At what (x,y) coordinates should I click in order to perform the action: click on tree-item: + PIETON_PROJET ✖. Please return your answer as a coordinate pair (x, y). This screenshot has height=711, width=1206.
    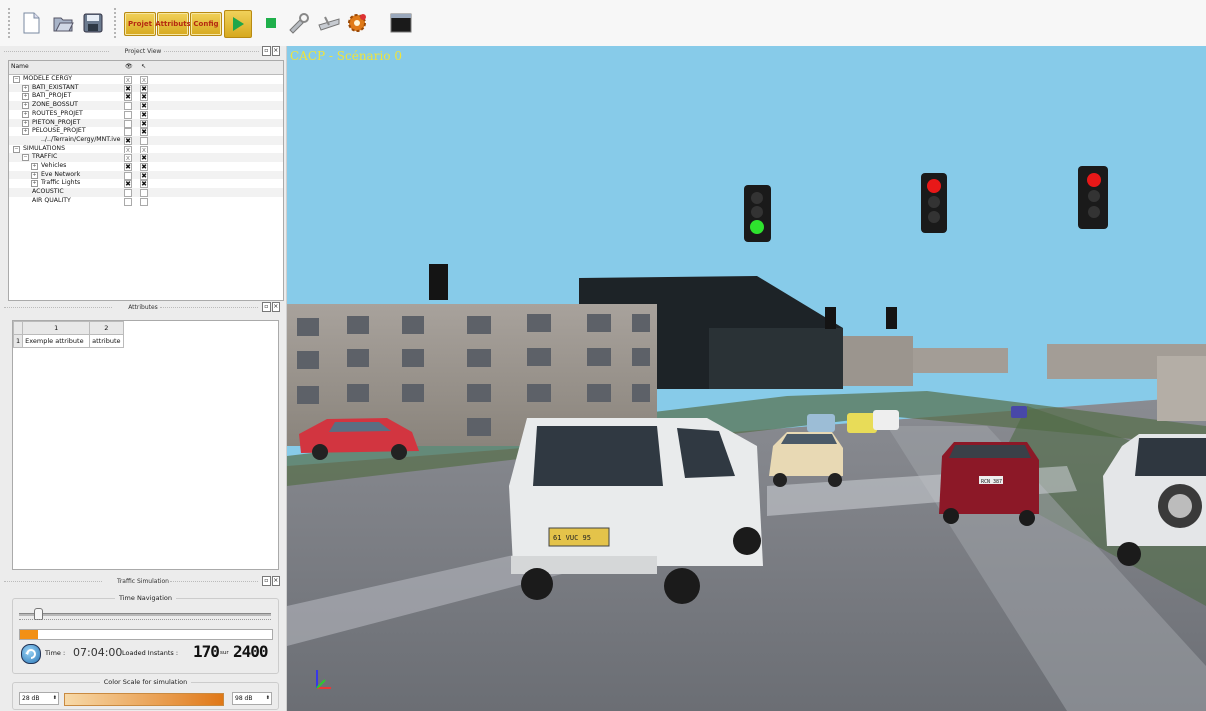
    Looking at the image, I should click on (146, 123).